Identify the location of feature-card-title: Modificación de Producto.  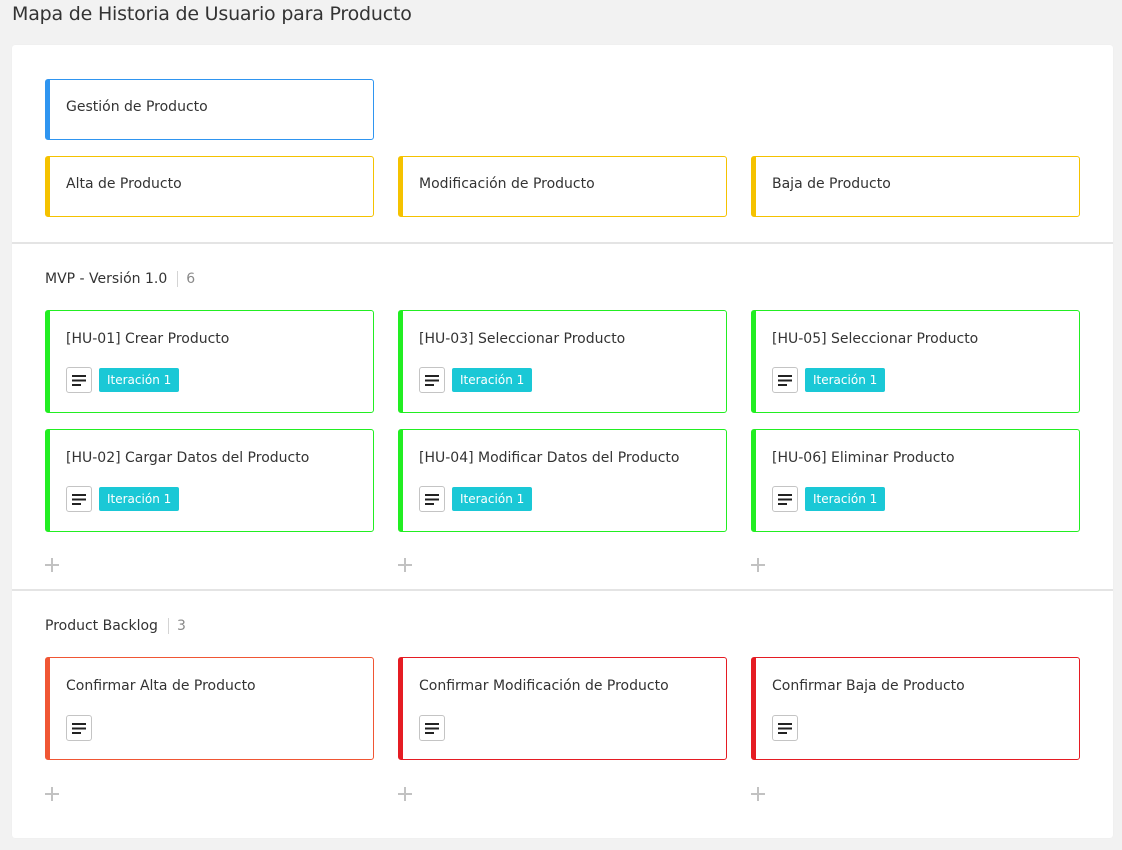
(507, 184).